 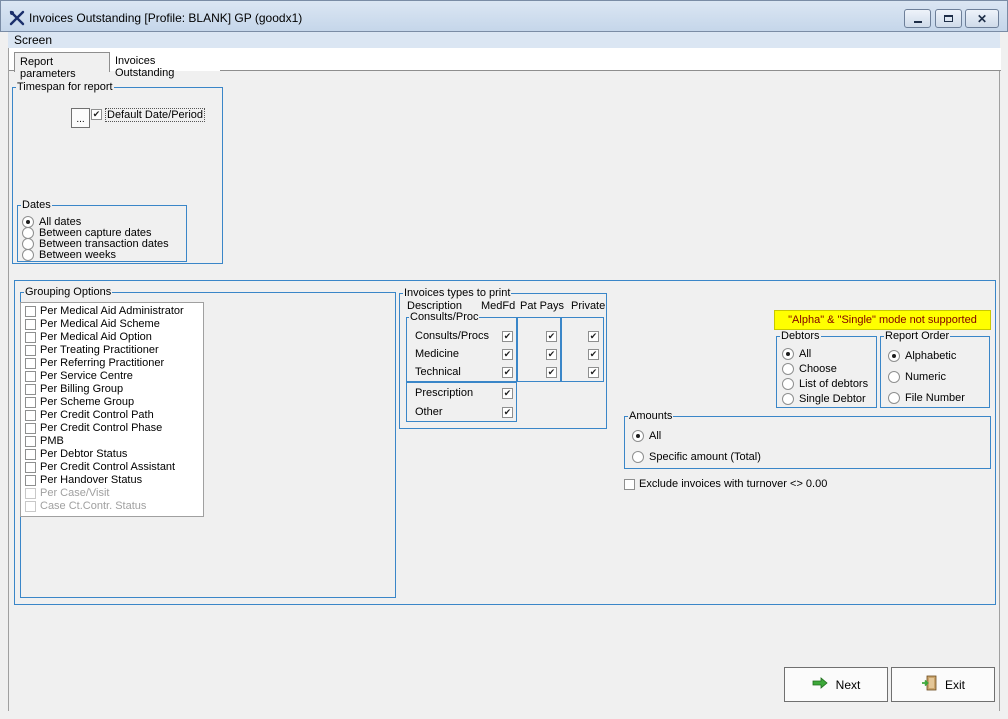 What do you see at coordinates (112, 350) in the screenshot?
I see `list-item: Per Treating Practitioner` at bounding box center [112, 350].